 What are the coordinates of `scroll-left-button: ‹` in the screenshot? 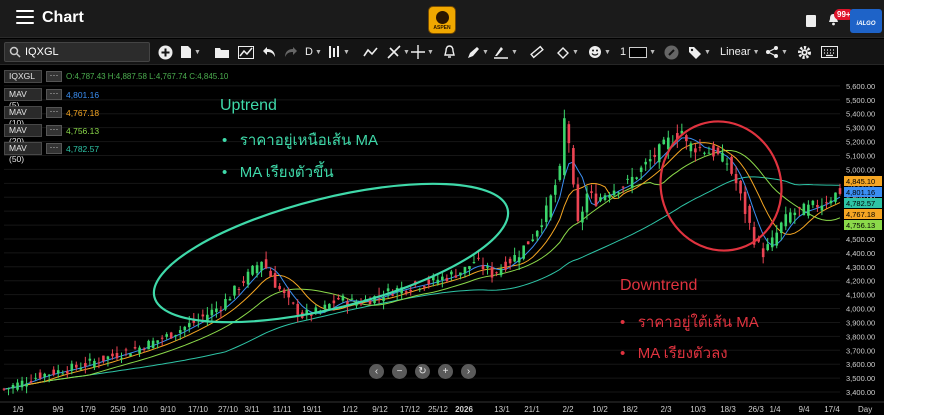 It's located at (376, 371).